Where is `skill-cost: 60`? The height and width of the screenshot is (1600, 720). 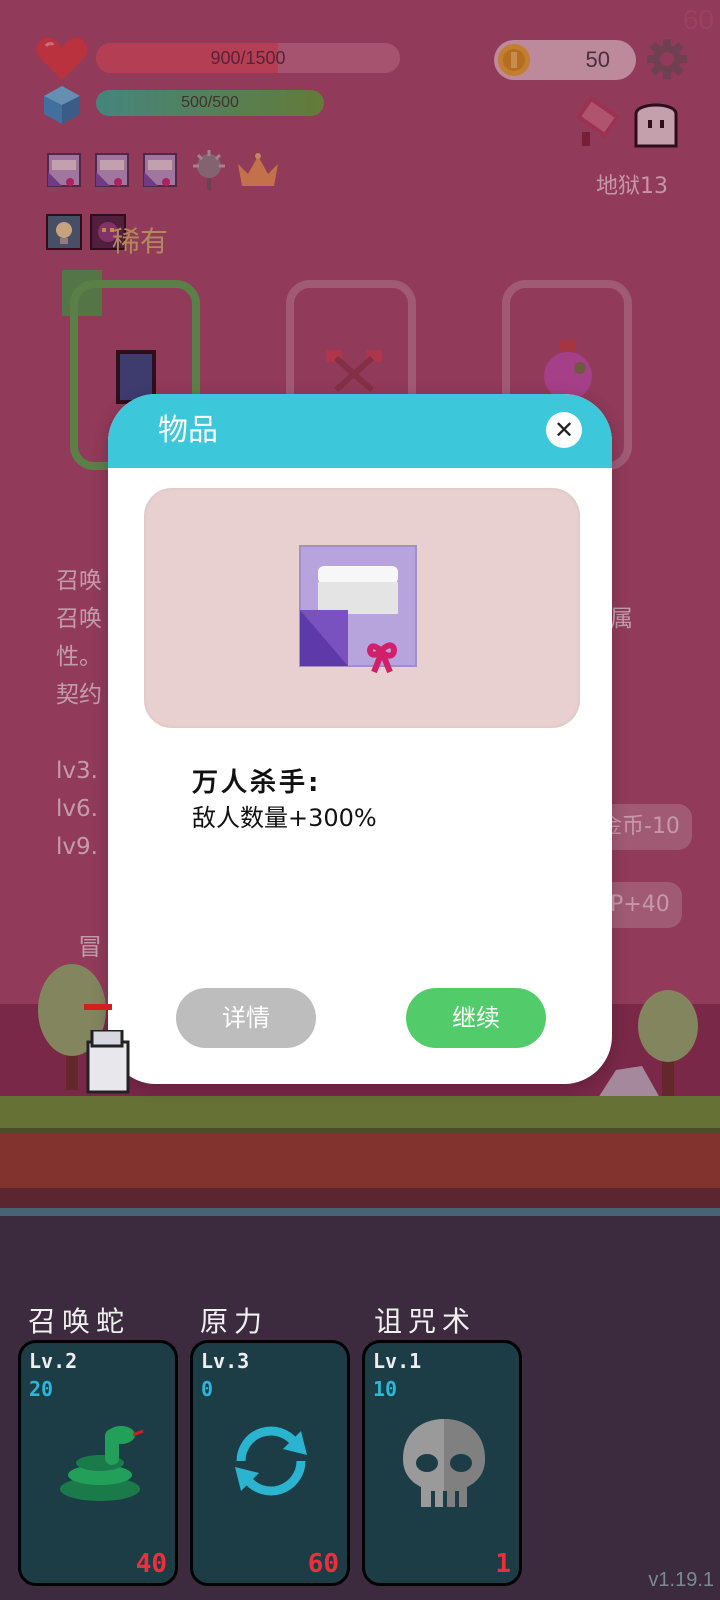 skill-cost: 60 is located at coordinates (323, 1564).